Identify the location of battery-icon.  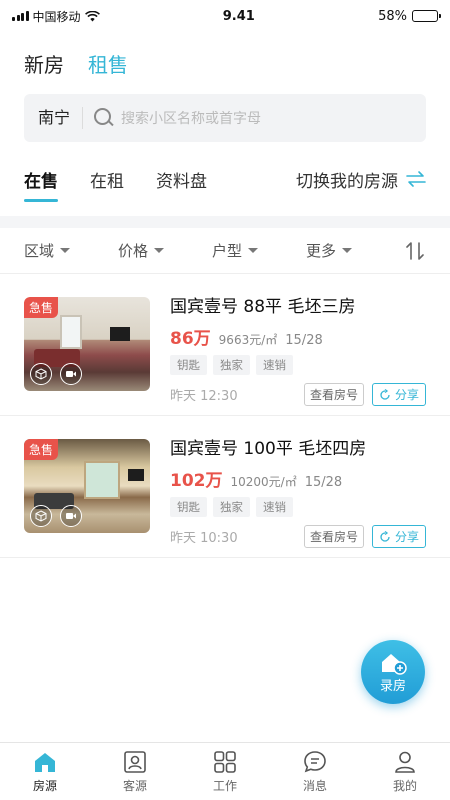
(426, 16).